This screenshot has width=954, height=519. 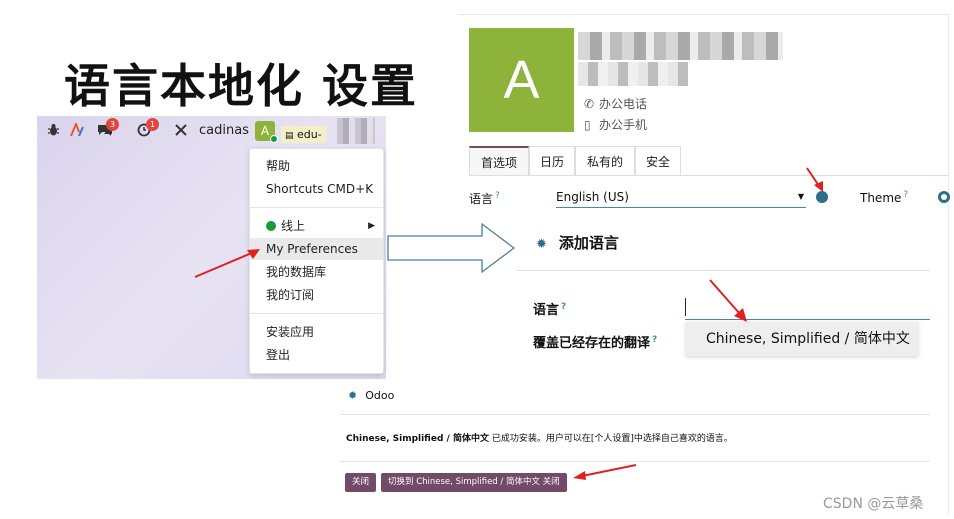 I want to click on close-button: 关闭, so click(x=361, y=482).